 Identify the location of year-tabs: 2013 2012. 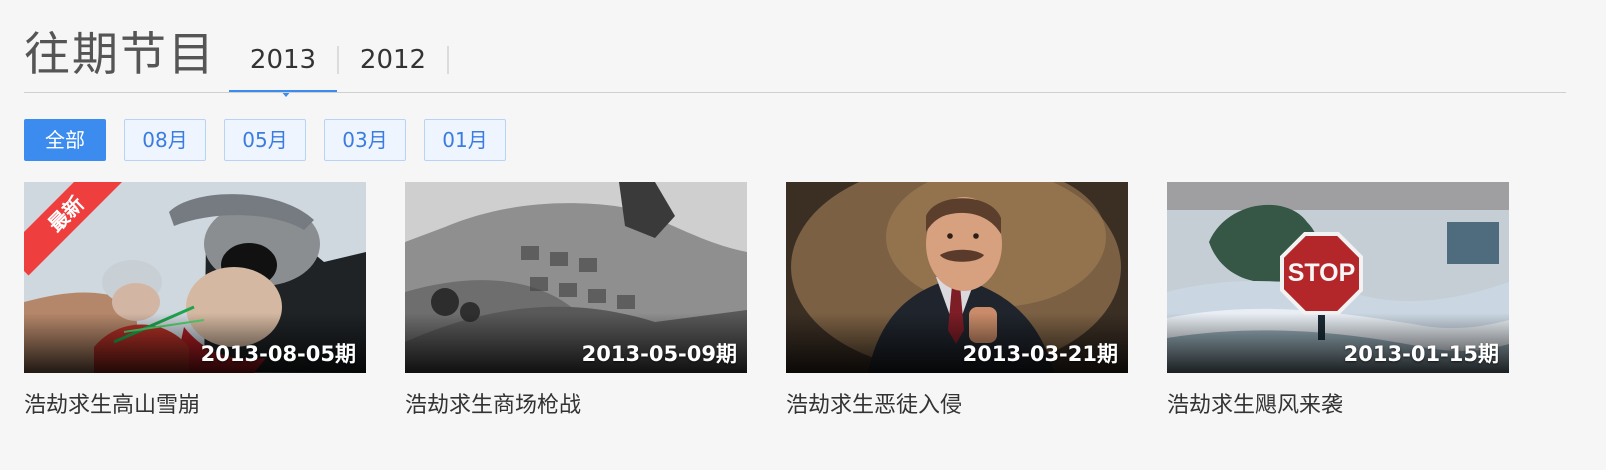
(339, 68).